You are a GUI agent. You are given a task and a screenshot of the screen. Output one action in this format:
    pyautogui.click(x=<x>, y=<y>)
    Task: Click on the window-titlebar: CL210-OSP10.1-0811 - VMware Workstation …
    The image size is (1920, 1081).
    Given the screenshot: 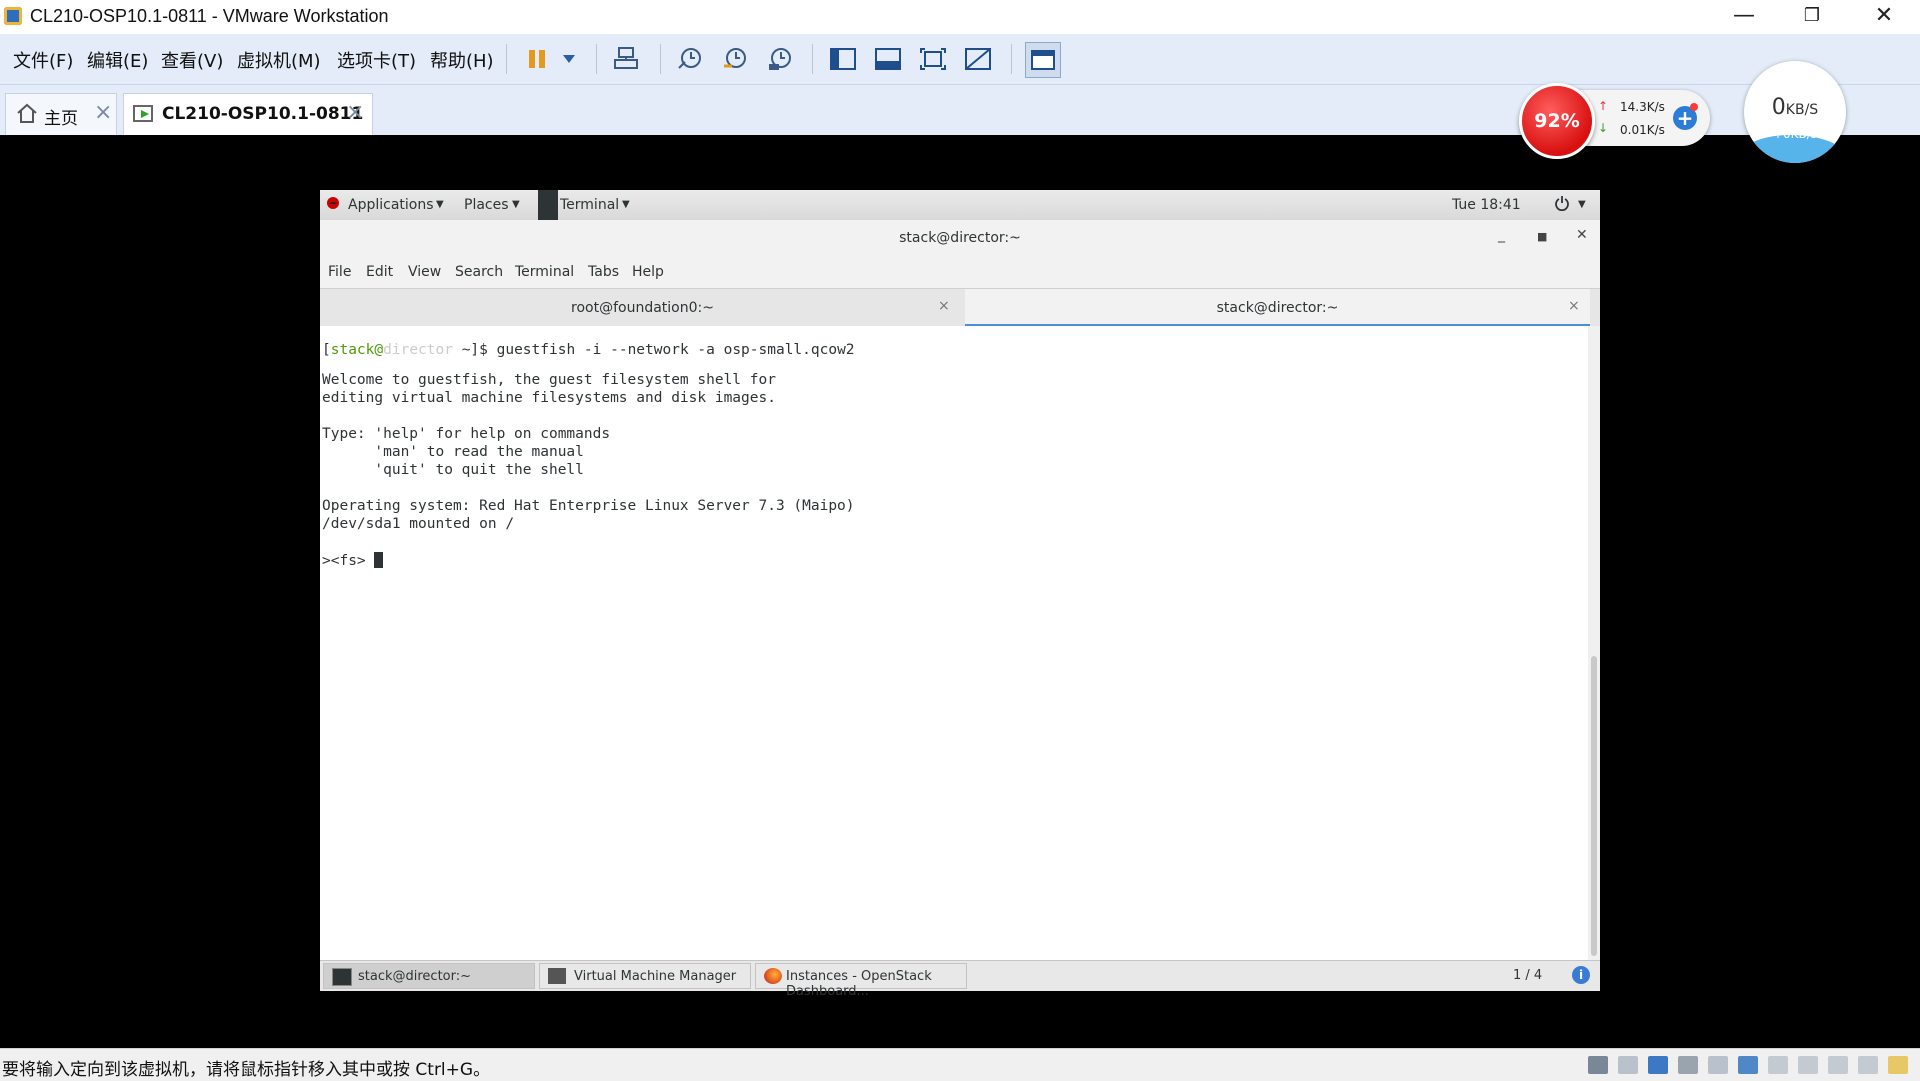 What is the action you would take?
    pyautogui.click(x=960, y=17)
    